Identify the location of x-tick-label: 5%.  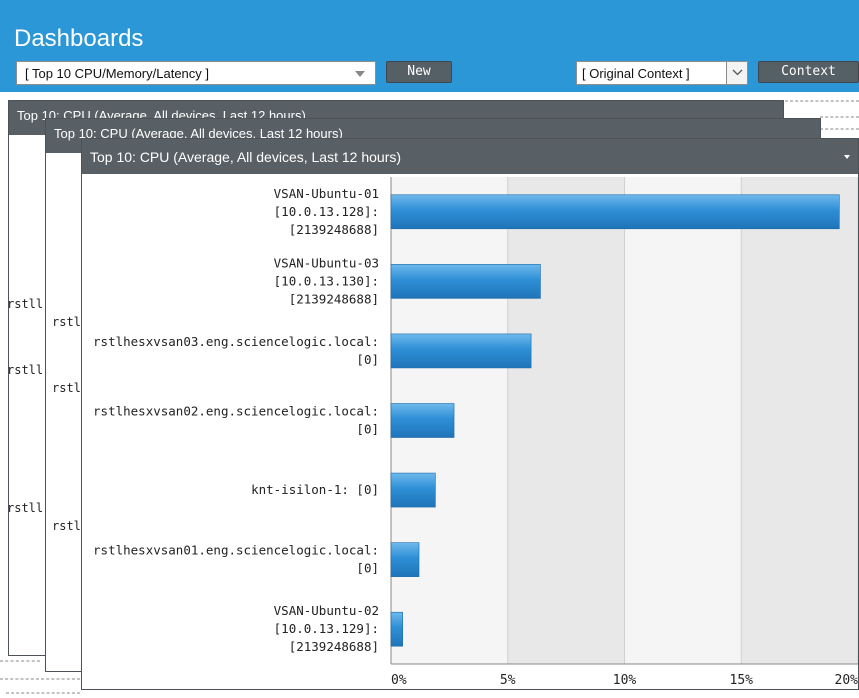
(508, 680).